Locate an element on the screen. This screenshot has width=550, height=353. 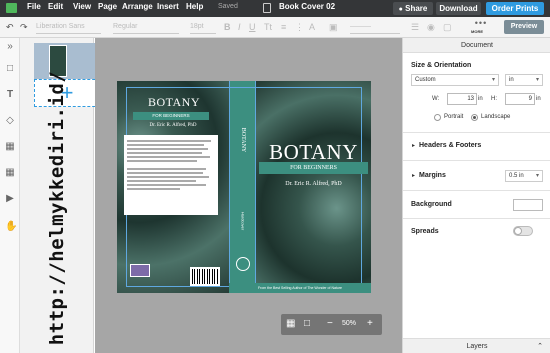
page-icon: □ is located at coordinates (10, 69).